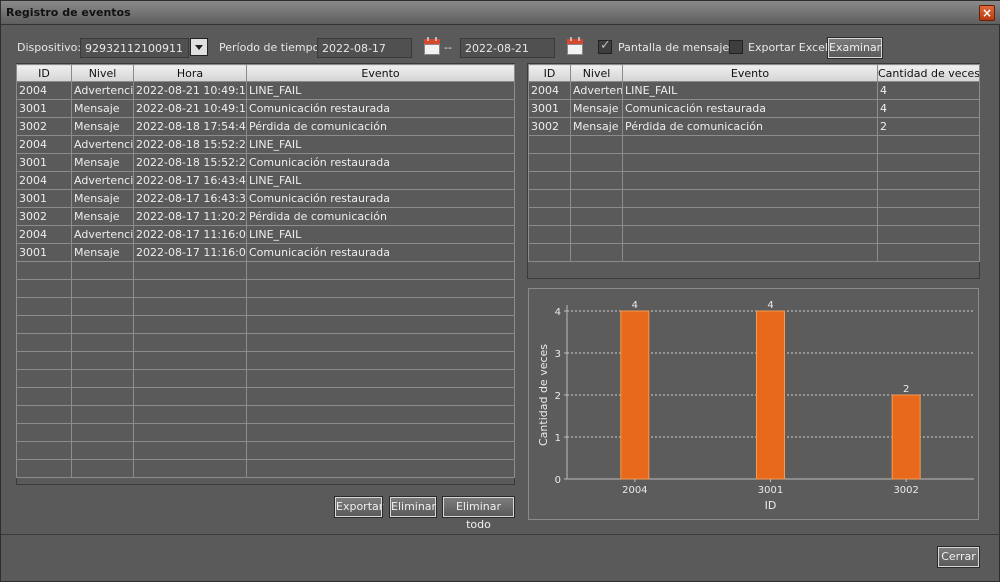  I want to click on event-col-header-3: Evento, so click(380, 73).